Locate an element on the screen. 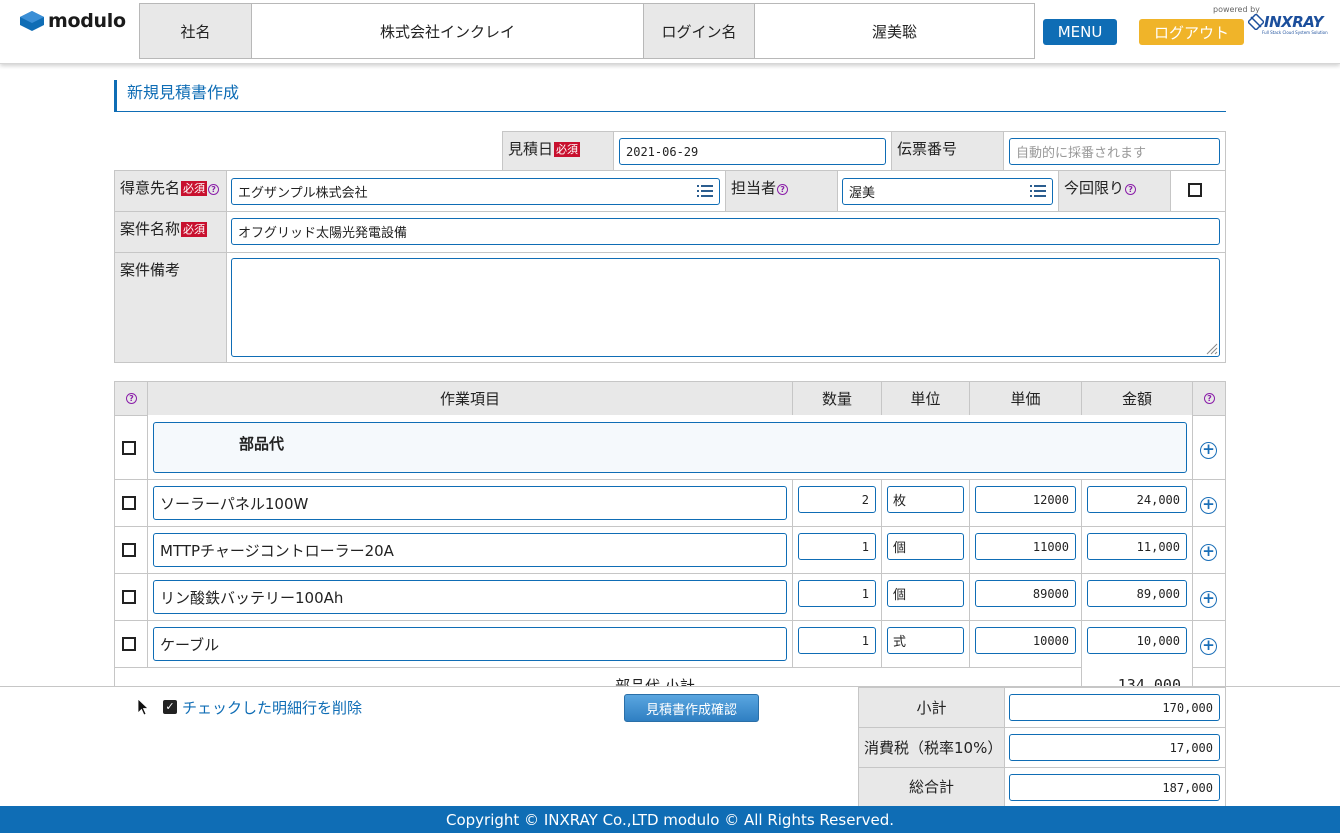 This screenshot has height=833, width=1340. total-label: 総合計 is located at coordinates (931, 787).